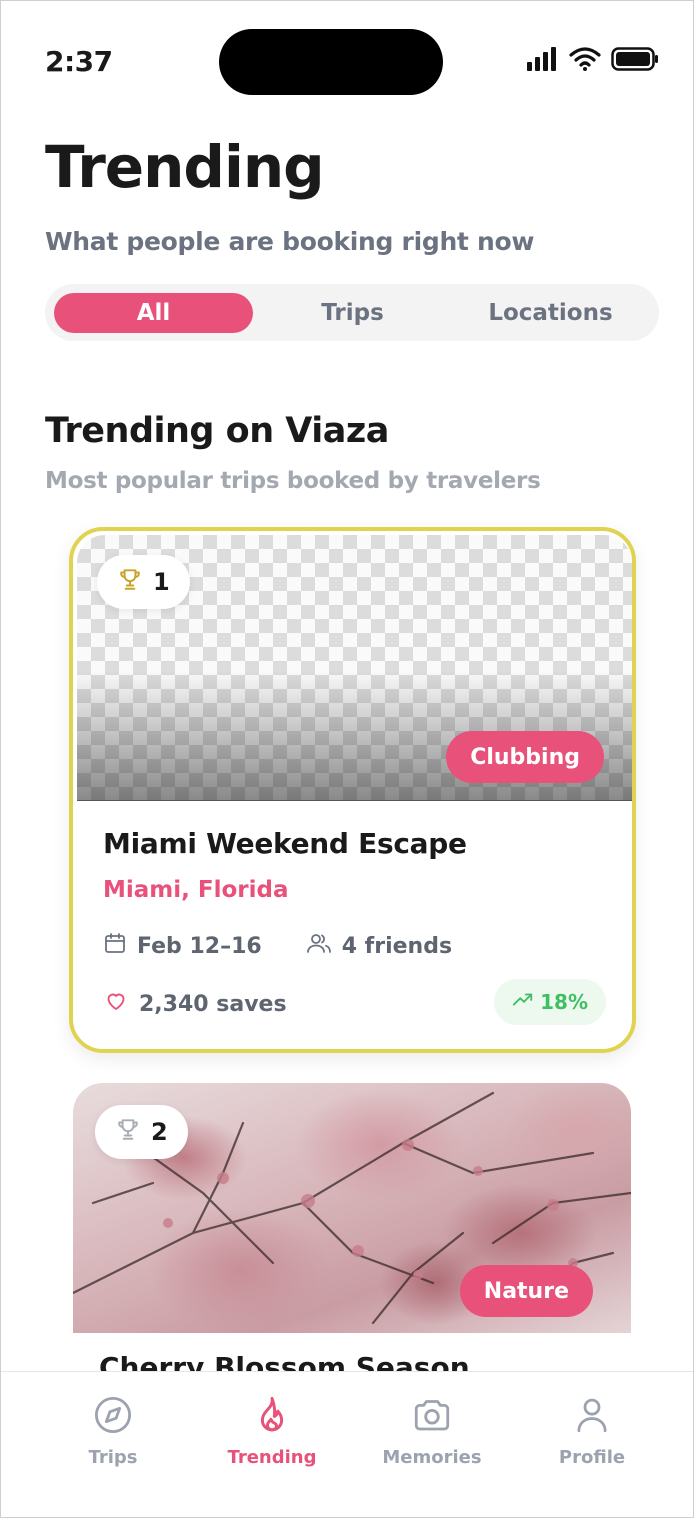  Describe the element at coordinates (113, 1457) in the screenshot. I see `tab-label: Trips` at that location.